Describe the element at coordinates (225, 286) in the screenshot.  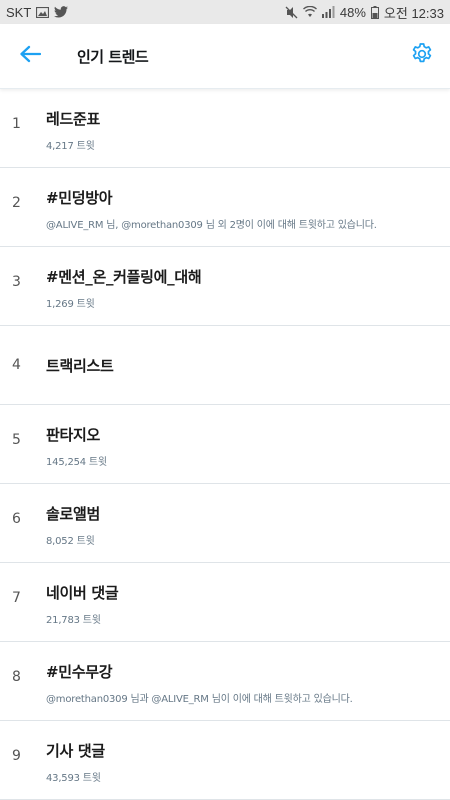
I see `trend-item: 3 #멘션_온_커플링에_대해 1,269 트윗` at that location.